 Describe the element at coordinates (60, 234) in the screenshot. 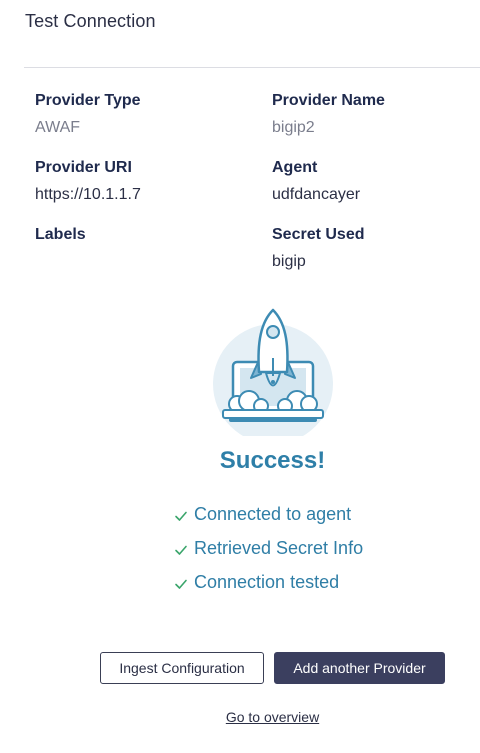

I see `labels-label: Labels` at that location.